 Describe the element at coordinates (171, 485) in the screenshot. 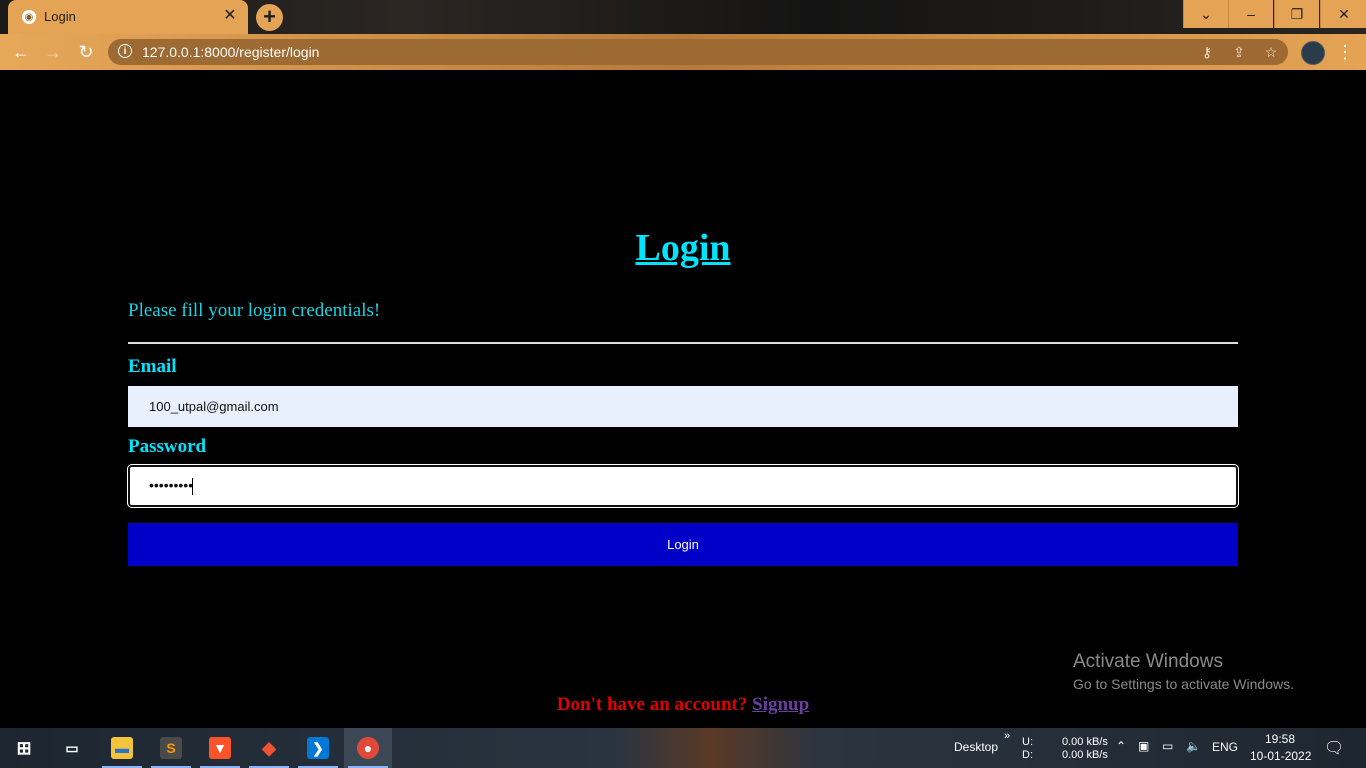

I see `password-value: •••••••••` at that location.